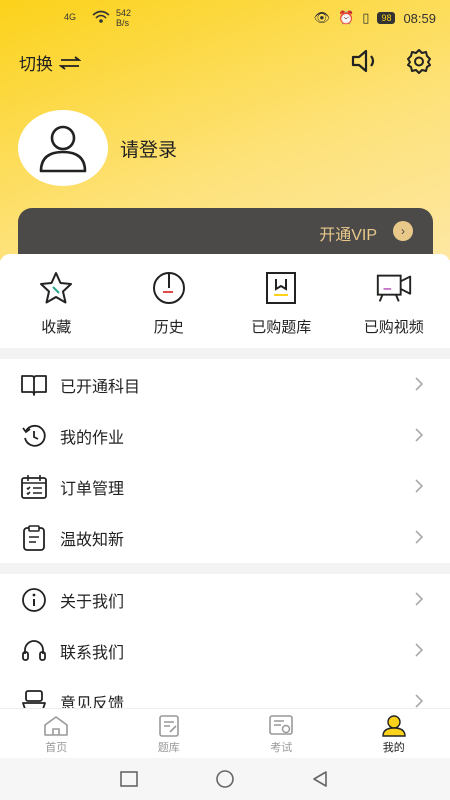 The image size is (450, 800). I want to click on tab-mine: 我的, so click(394, 733).